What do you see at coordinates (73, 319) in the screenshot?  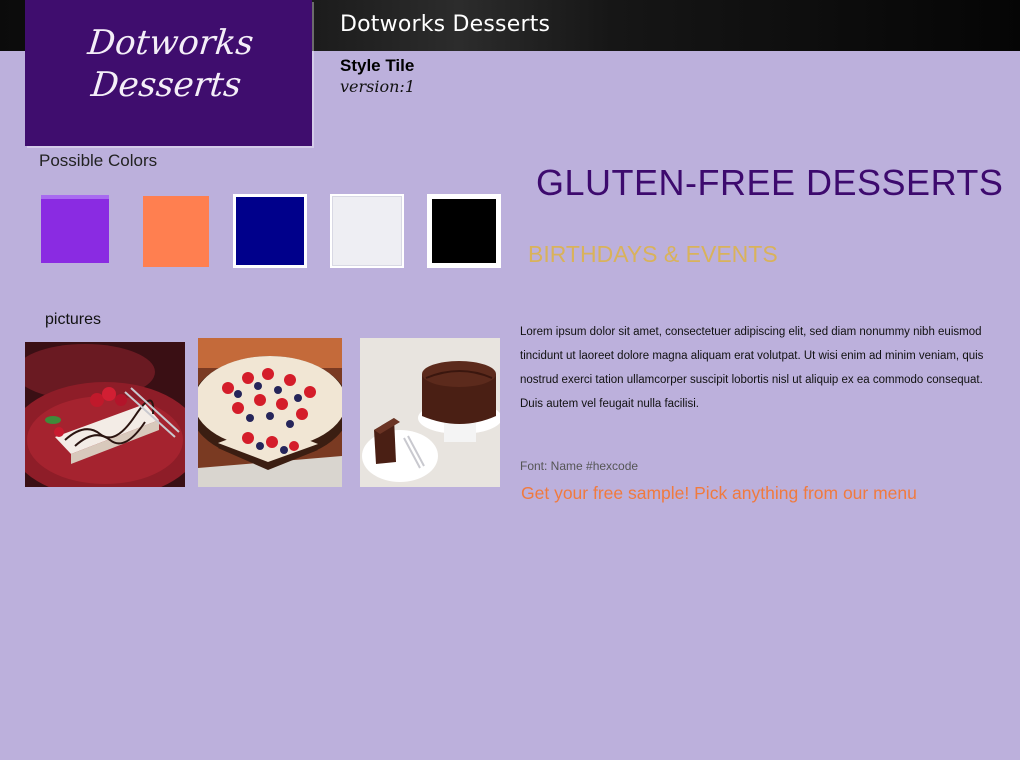 I see `pictures-heading: pictures` at bounding box center [73, 319].